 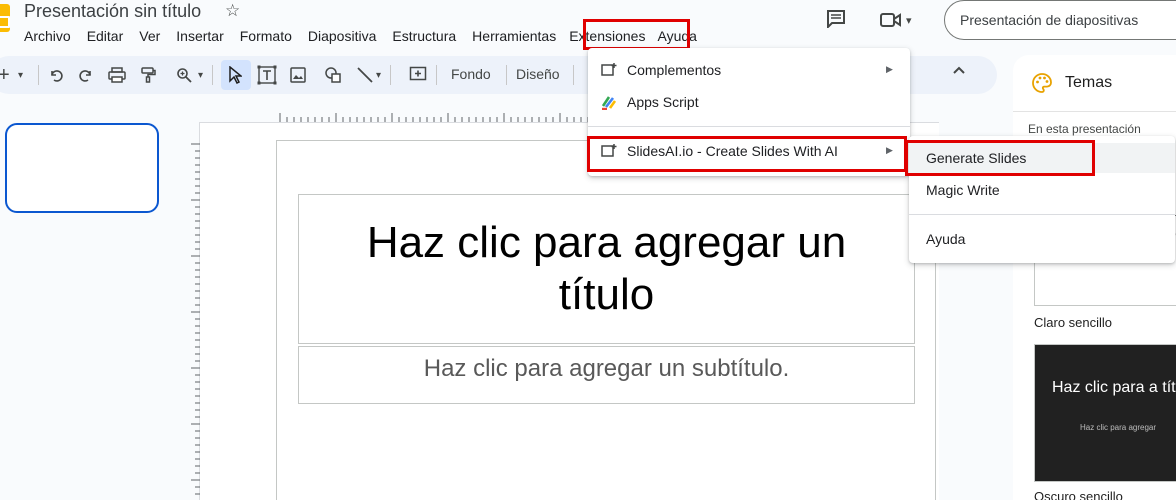 I want to click on menu-item-label: Magic Write, so click(x=963, y=190).